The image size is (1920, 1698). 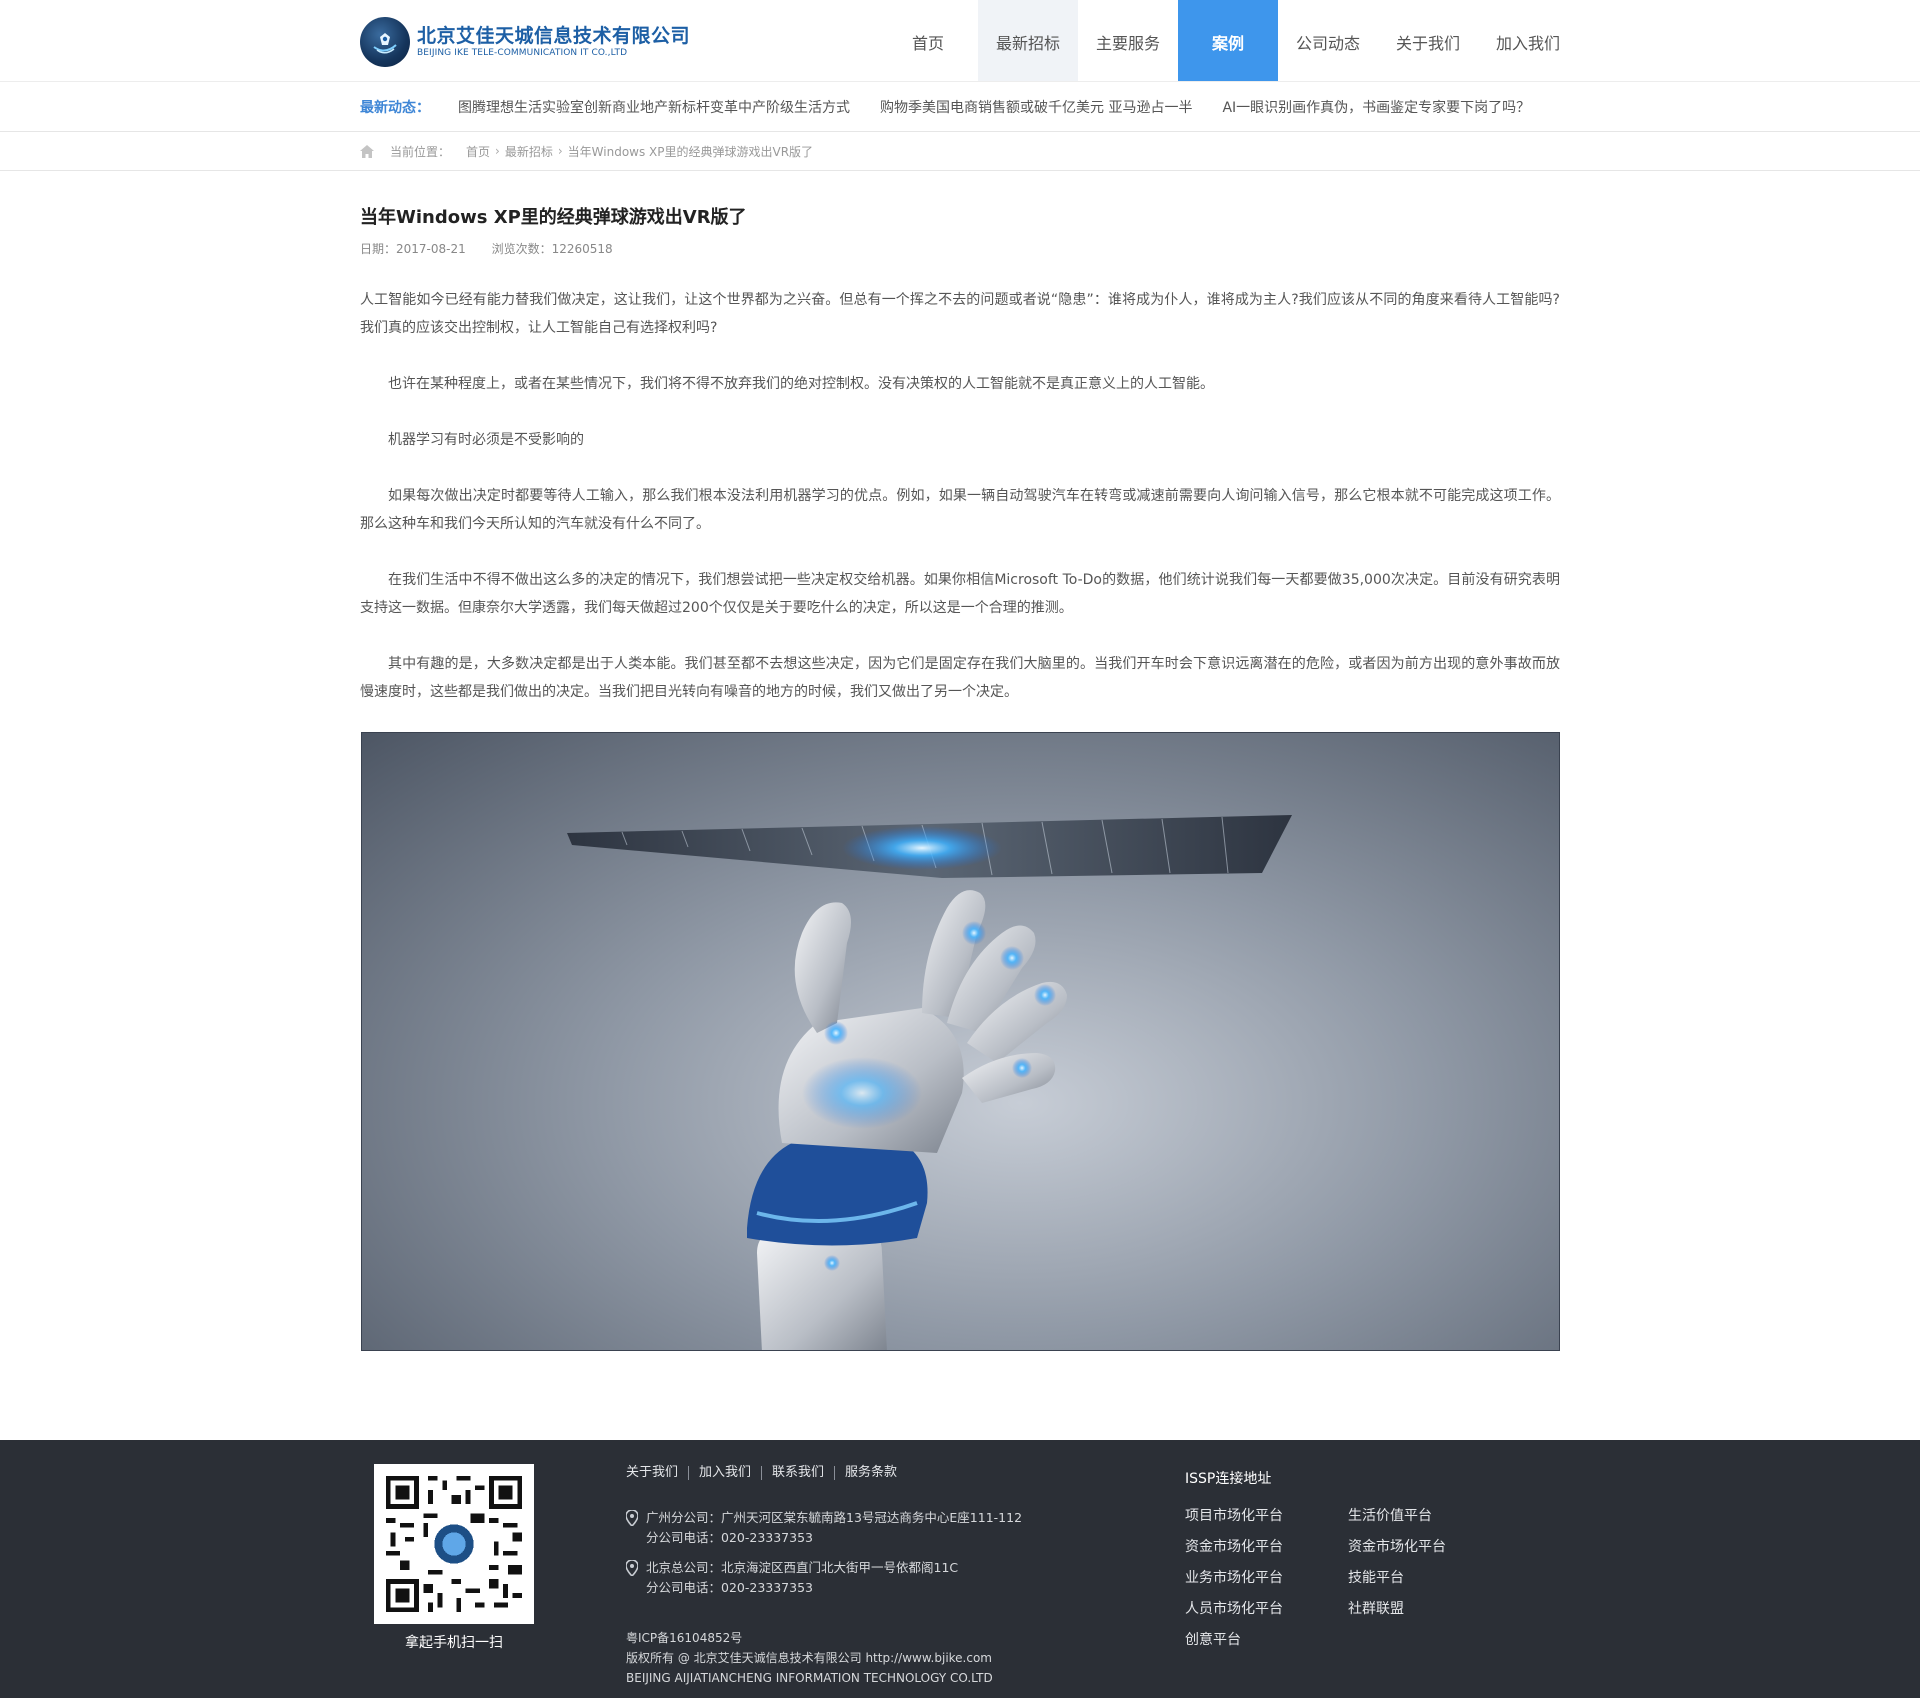 I want to click on issp-link: 项目市场化平台, so click(x=1266, y=1516).